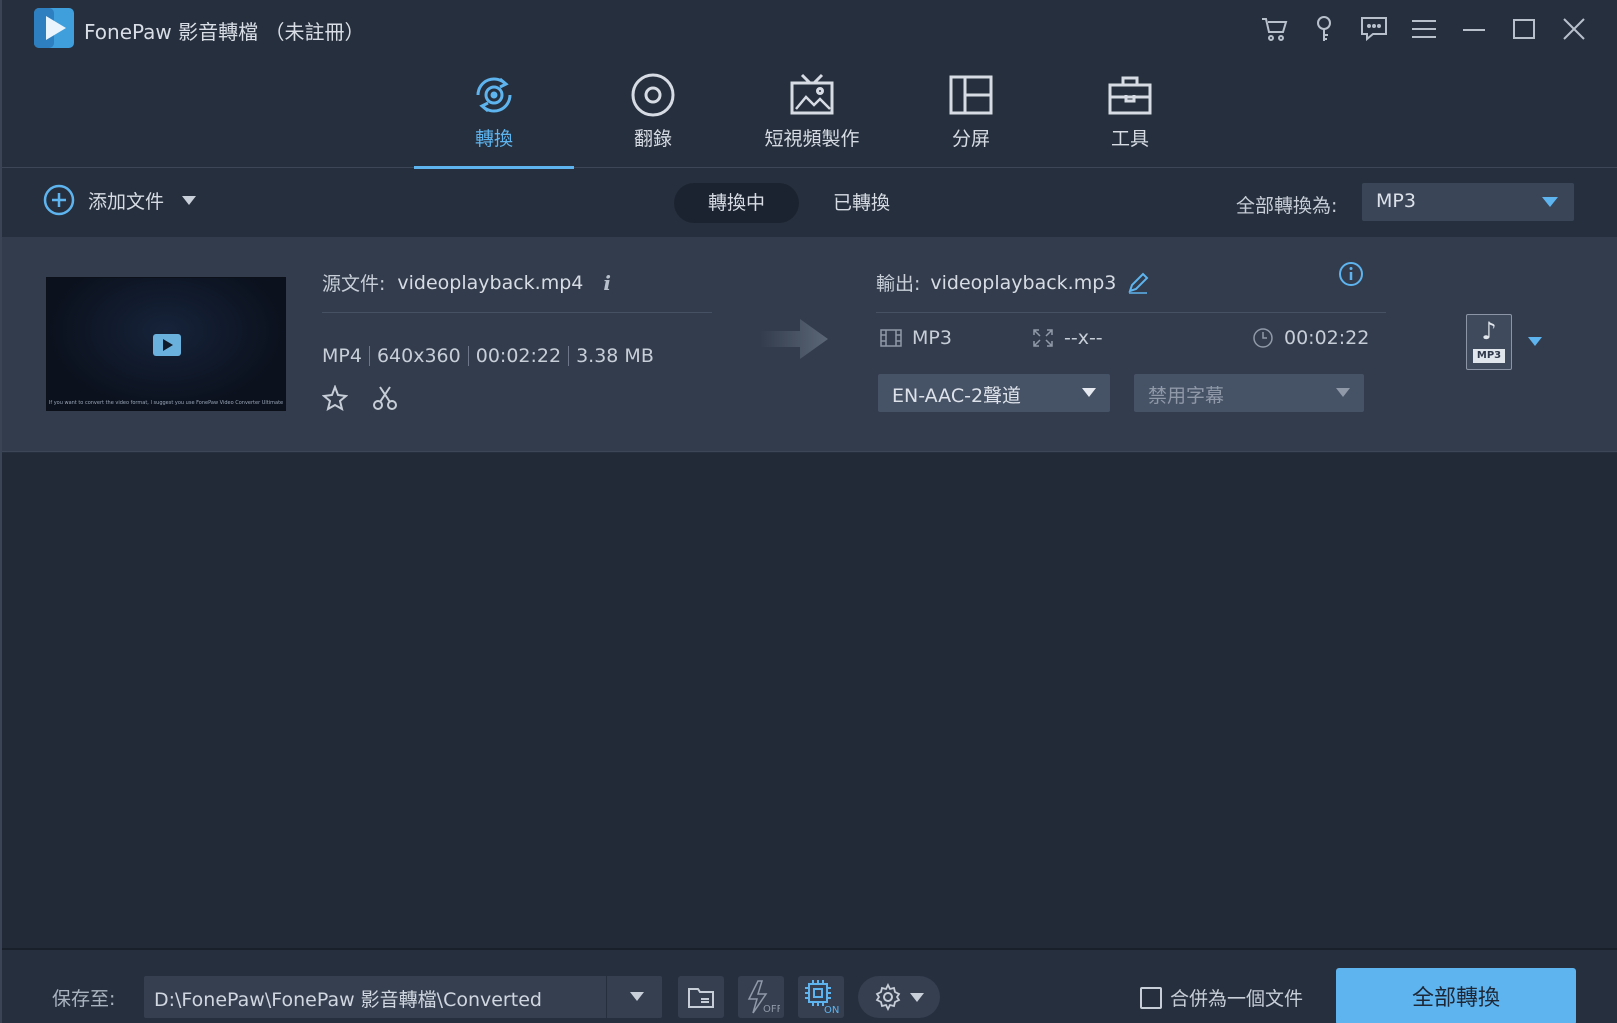 This screenshot has height=1023, width=1617. Describe the element at coordinates (1574, 29) in the screenshot. I see `close-icon` at that location.